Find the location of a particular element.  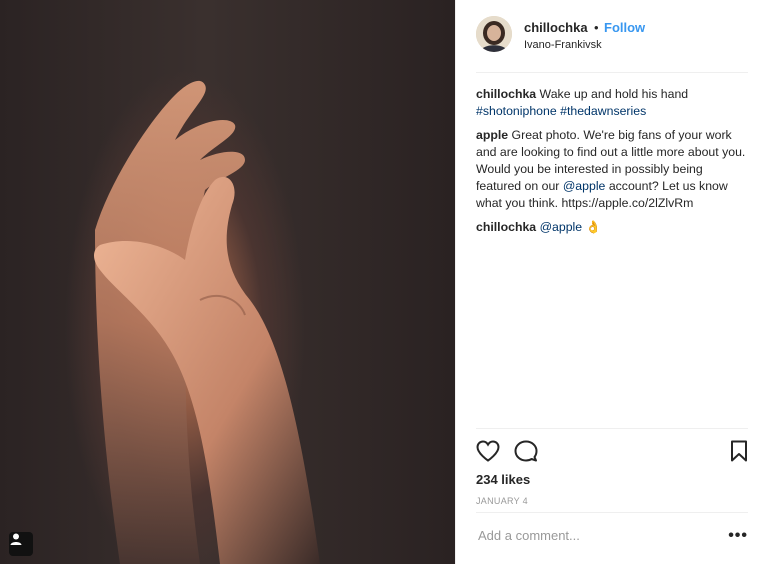

follow-button: Follow is located at coordinates (624, 27).